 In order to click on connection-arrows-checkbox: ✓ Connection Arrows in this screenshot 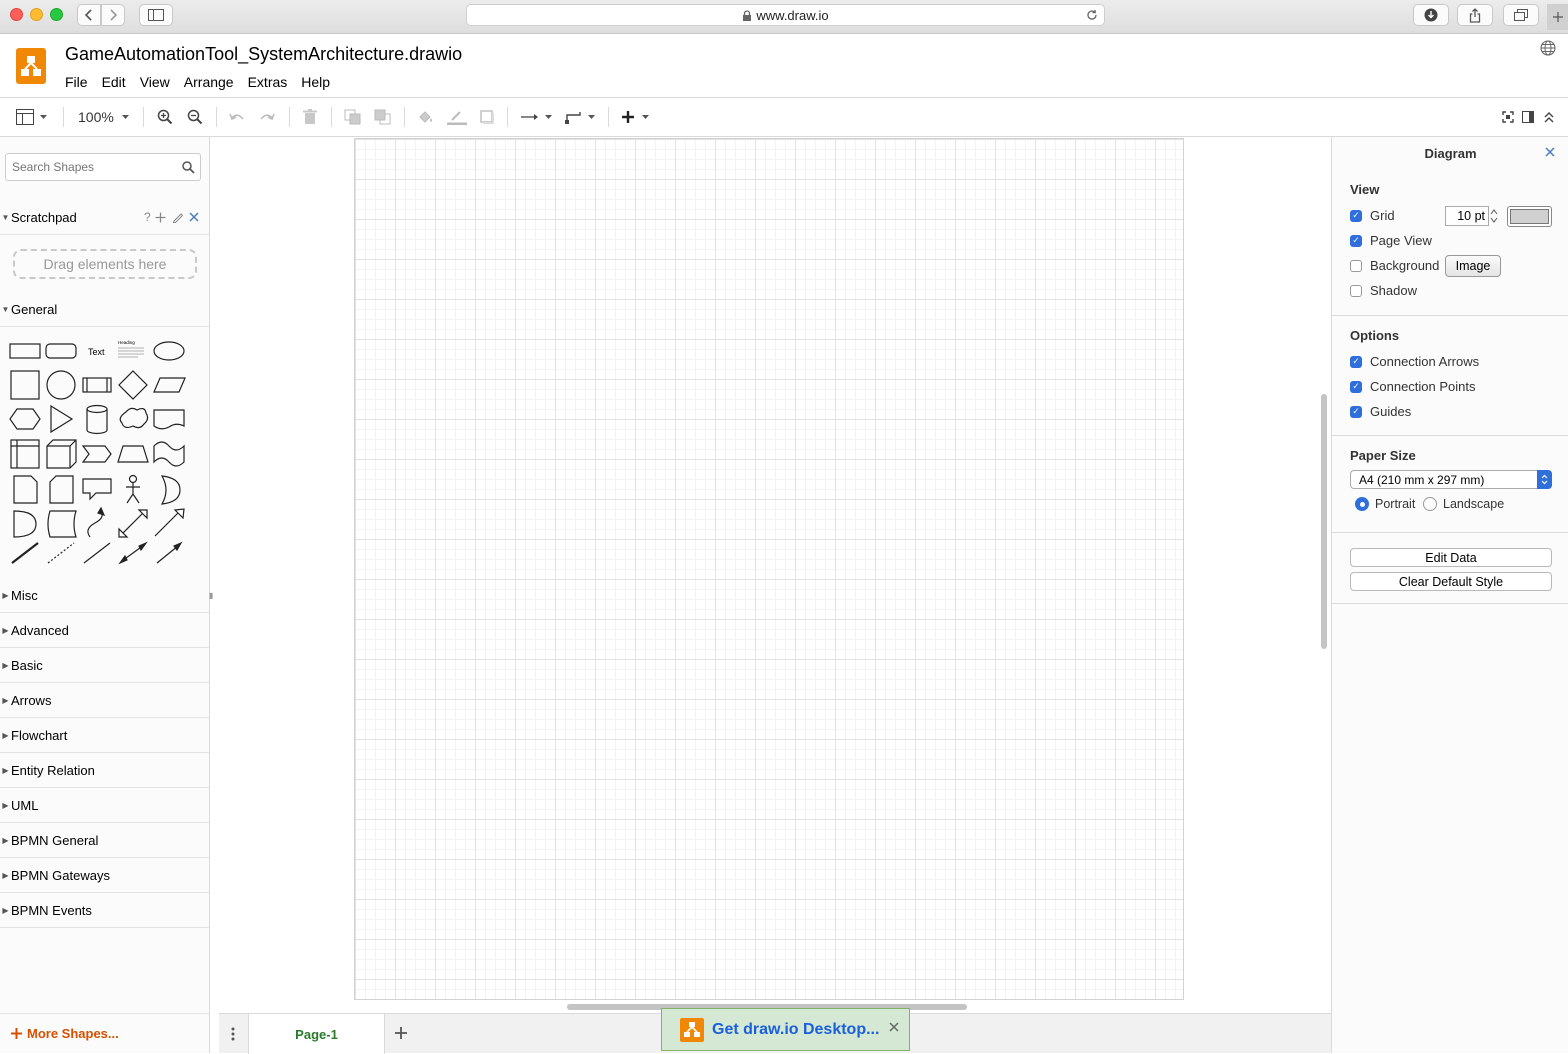, I will do `click(1414, 361)`.